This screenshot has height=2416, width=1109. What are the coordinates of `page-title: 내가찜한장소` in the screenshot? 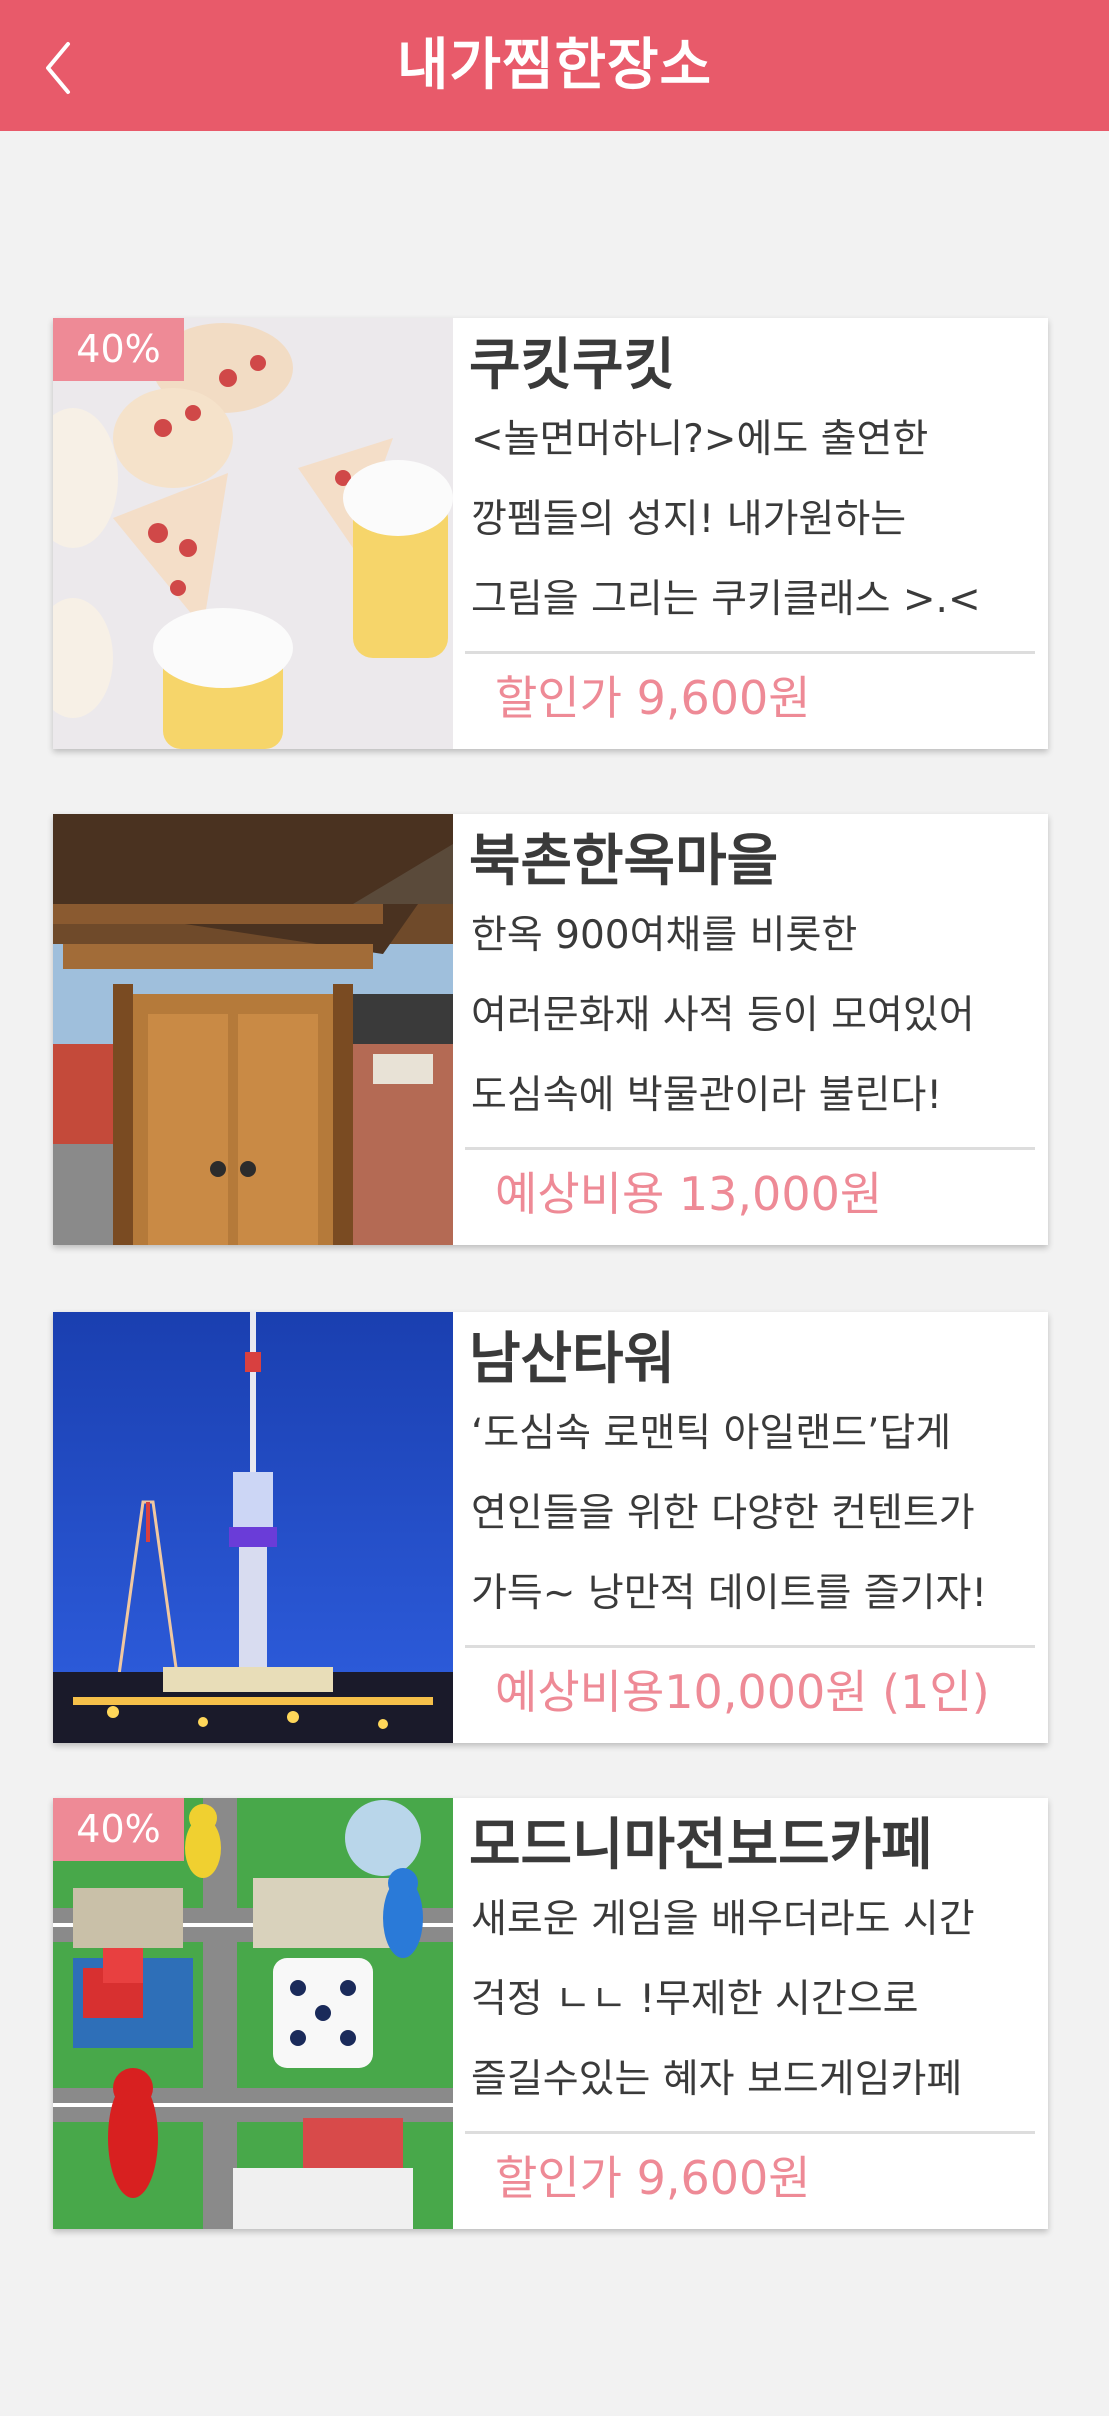 It's located at (554, 65).